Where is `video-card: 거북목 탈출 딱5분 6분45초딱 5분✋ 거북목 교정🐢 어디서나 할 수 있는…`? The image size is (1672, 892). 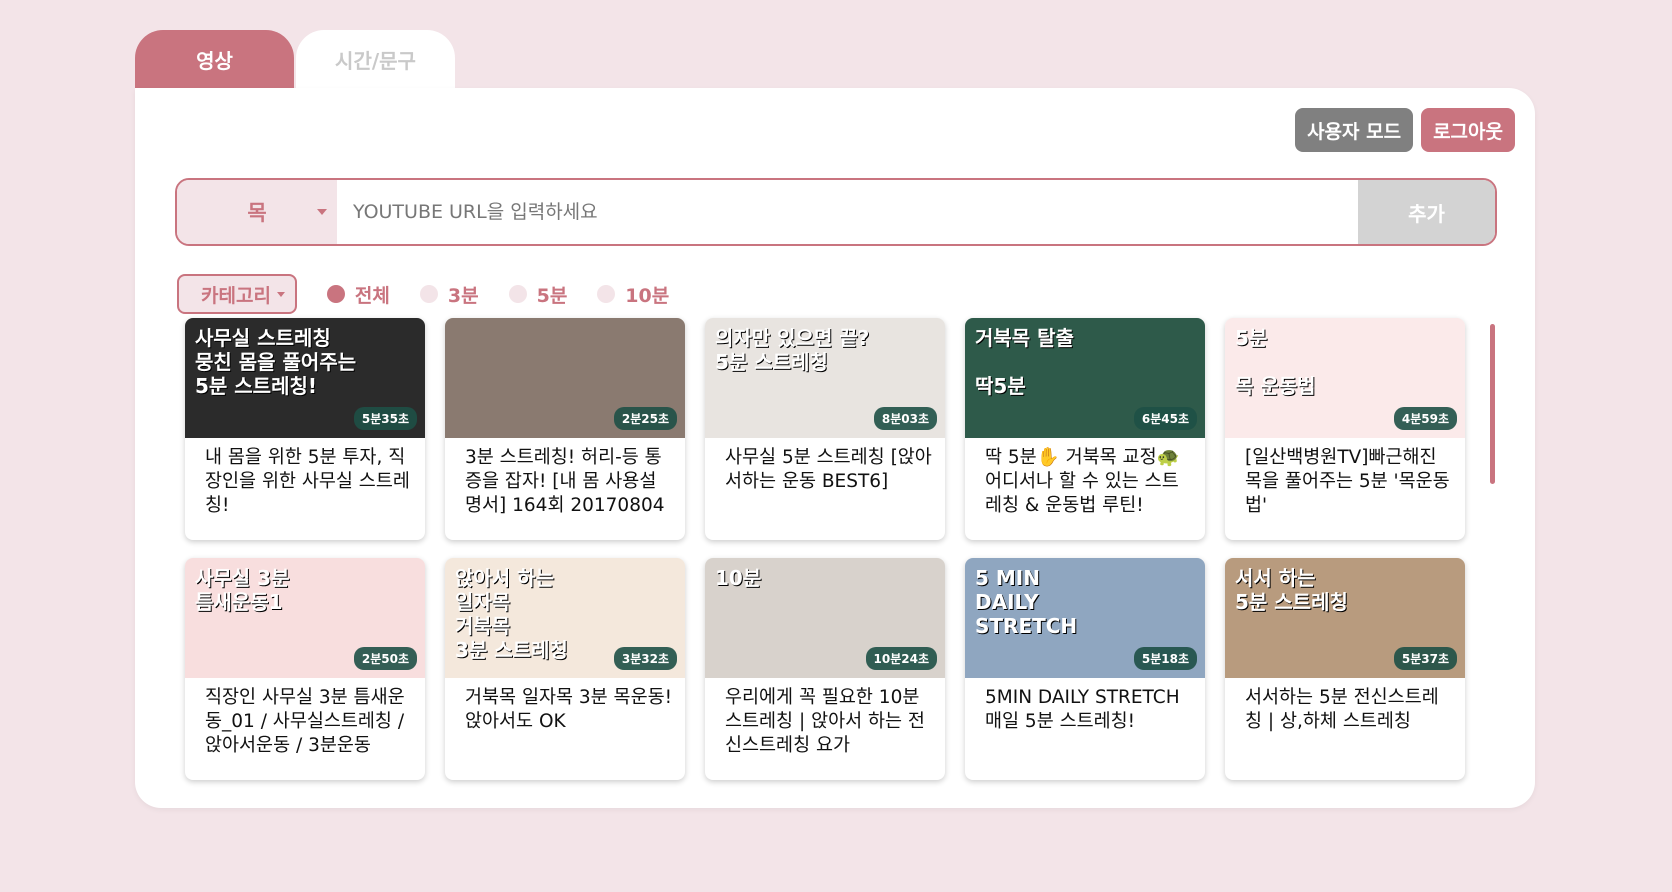 video-card: 거북목 탈출 딱5분 6분45초딱 5분✋ 거북목 교정🐢 어디서나 할 수 있는… is located at coordinates (1085, 429).